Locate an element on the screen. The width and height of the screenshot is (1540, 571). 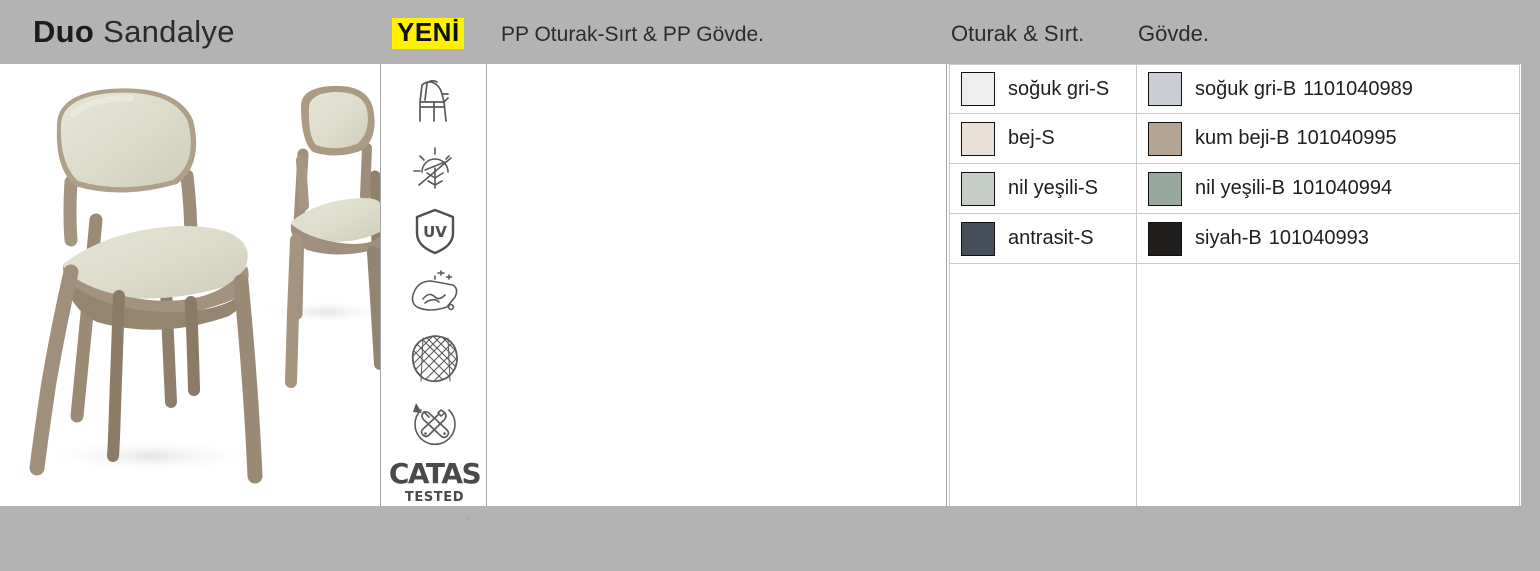
catas-wordmark: CATAS is located at coordinates (435, 473).